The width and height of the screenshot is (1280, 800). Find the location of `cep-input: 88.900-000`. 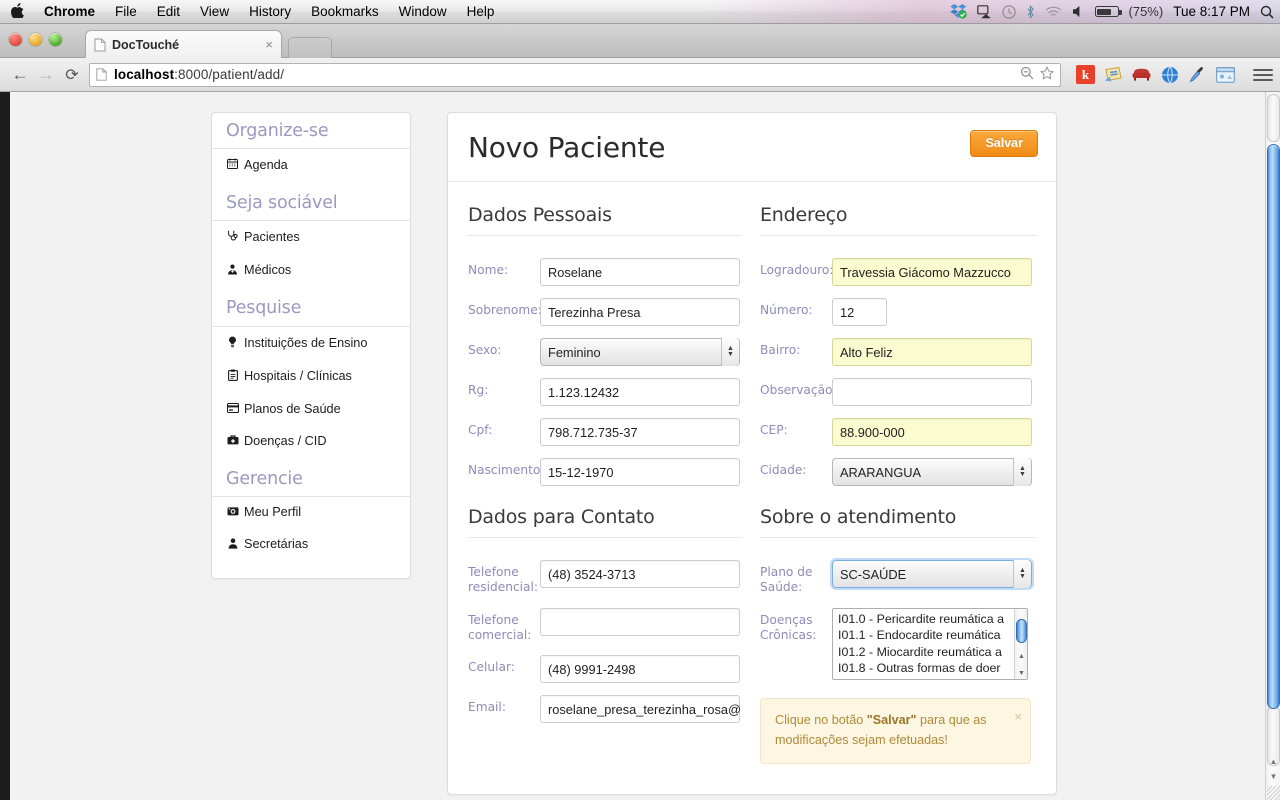

cep-input: 88.900-000 is located at coordinates (932, 432).